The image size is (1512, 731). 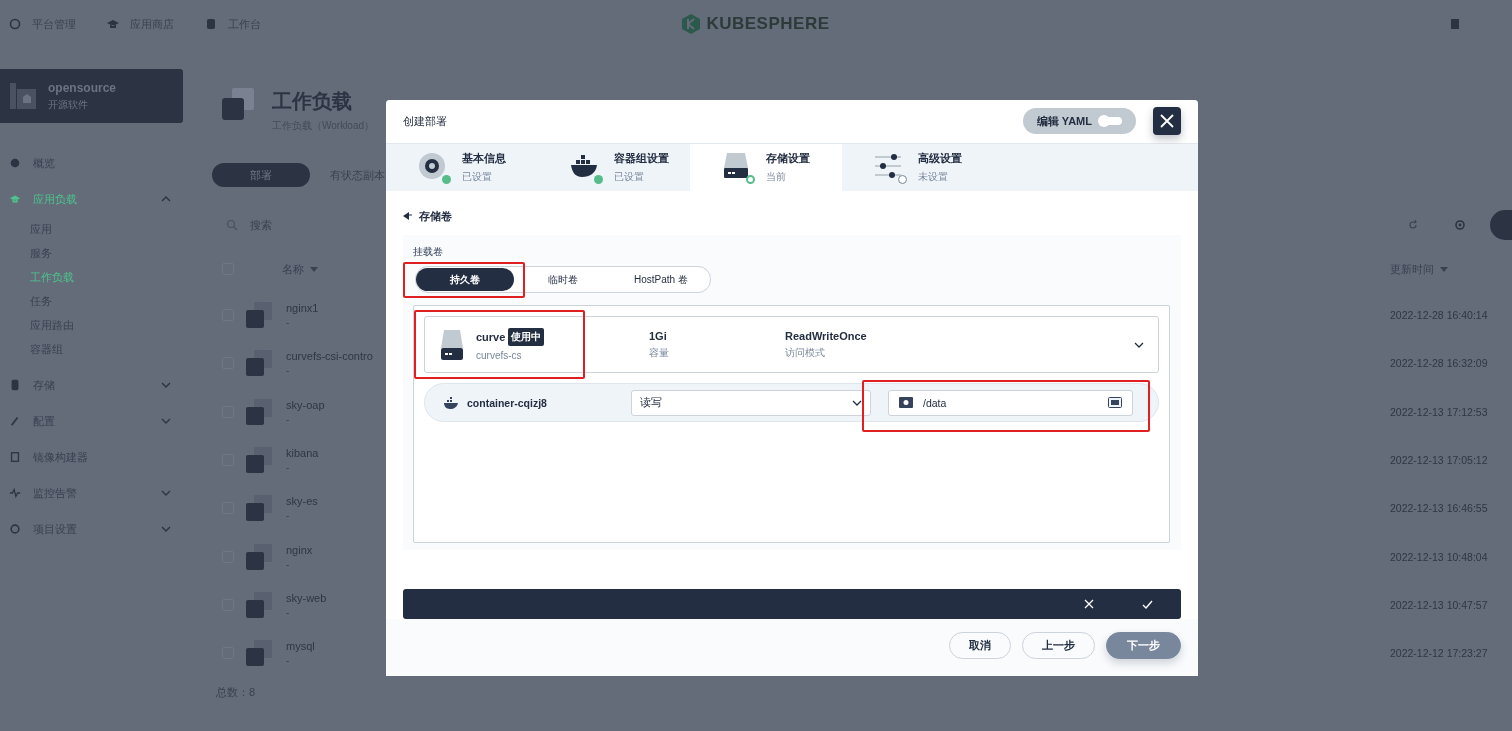 I want to click on capacity-label: 容量, so click(x=659, y=352).